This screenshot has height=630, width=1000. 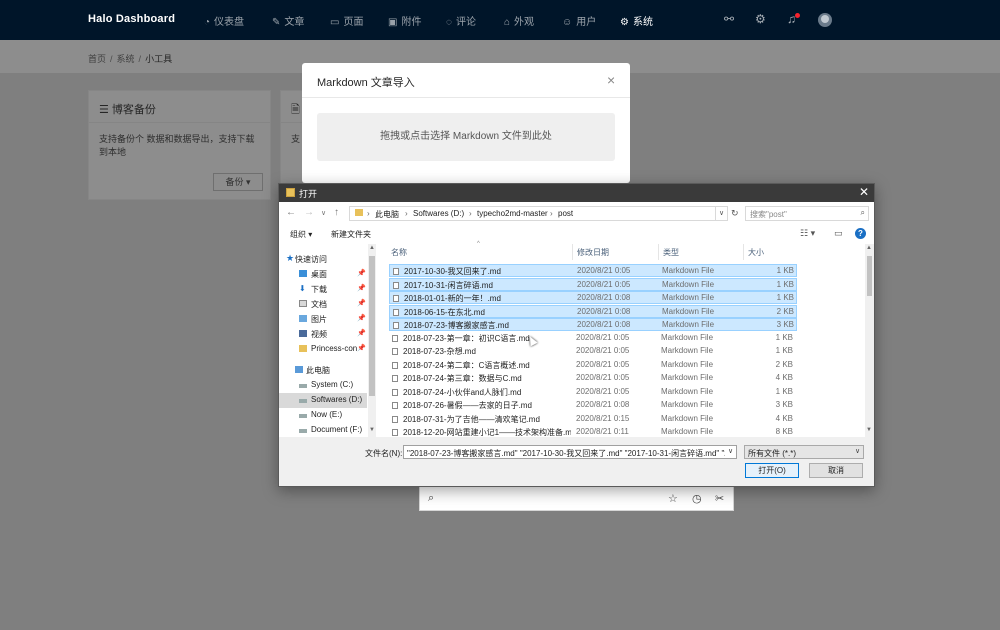 I want to click on dialog-titlebar: 打开 ✕, so click(x=576, y=193).